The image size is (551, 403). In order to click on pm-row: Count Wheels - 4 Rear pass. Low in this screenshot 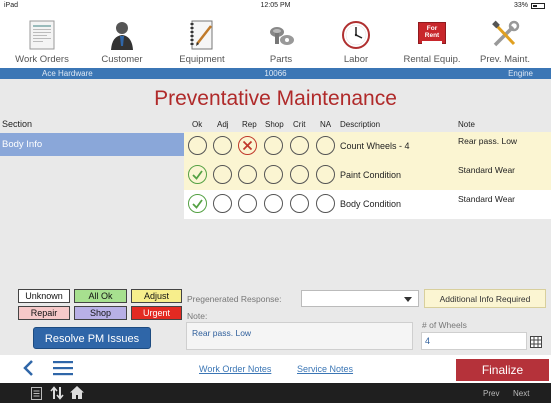, I will do `click(367, 146)`.